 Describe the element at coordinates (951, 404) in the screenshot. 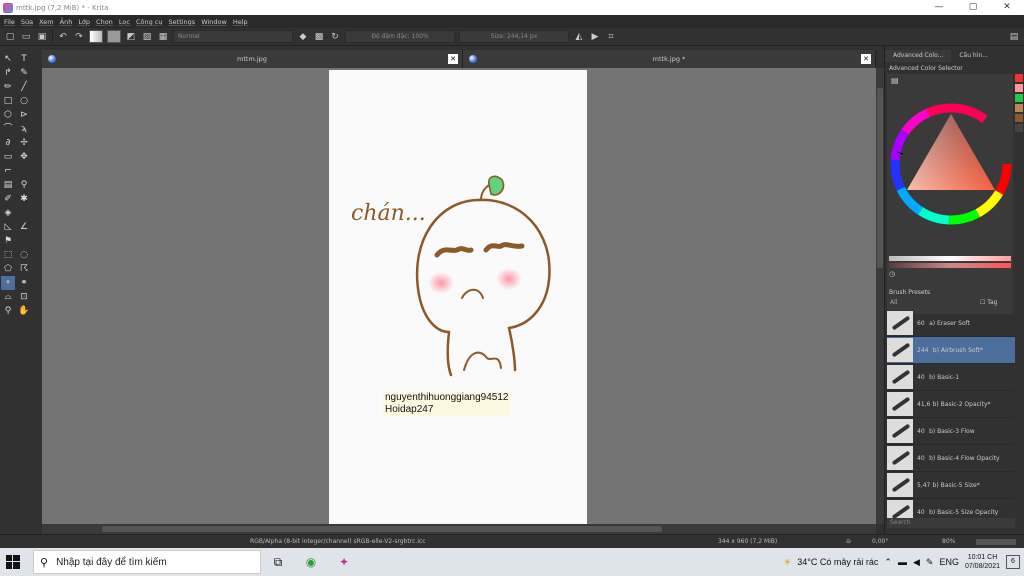

I see `brush-preset-item: 41,6 b) Basic-2 Opacity*` at that location.